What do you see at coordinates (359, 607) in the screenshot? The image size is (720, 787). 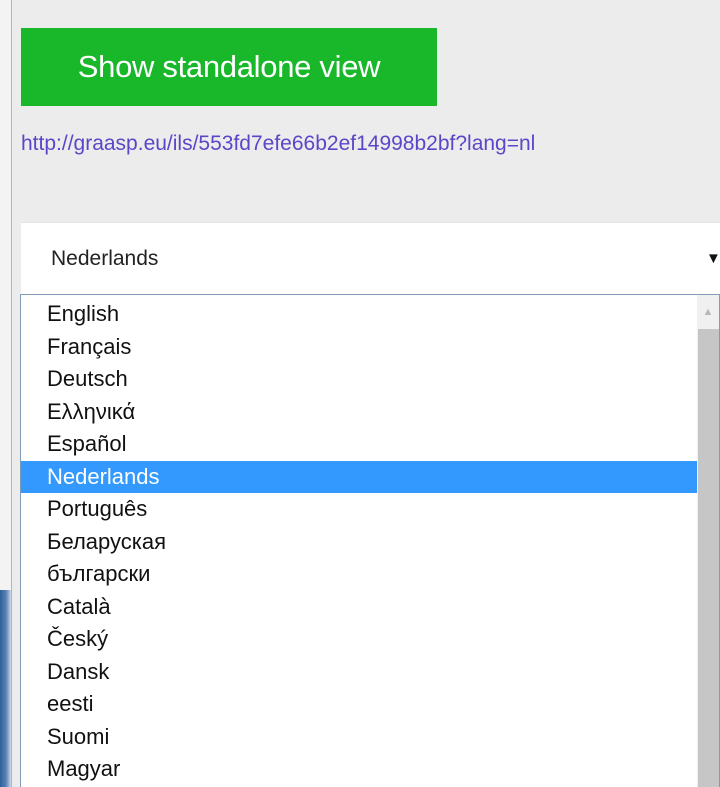 I see `language-option: Català` at bounding box center [359, 607].